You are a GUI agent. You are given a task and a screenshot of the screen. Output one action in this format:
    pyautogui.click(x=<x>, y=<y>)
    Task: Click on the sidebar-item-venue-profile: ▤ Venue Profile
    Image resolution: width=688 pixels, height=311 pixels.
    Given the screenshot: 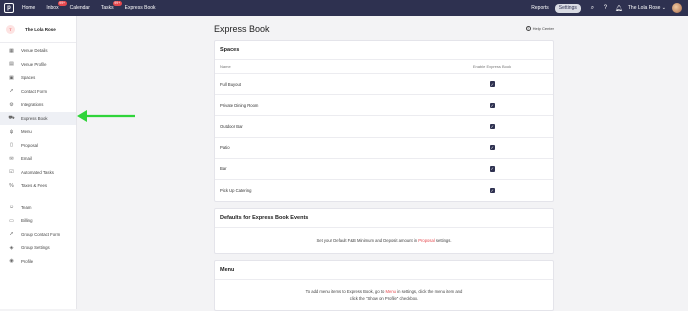 What is the action you would take?
    pyautogui.click(x=38, y=65)
    